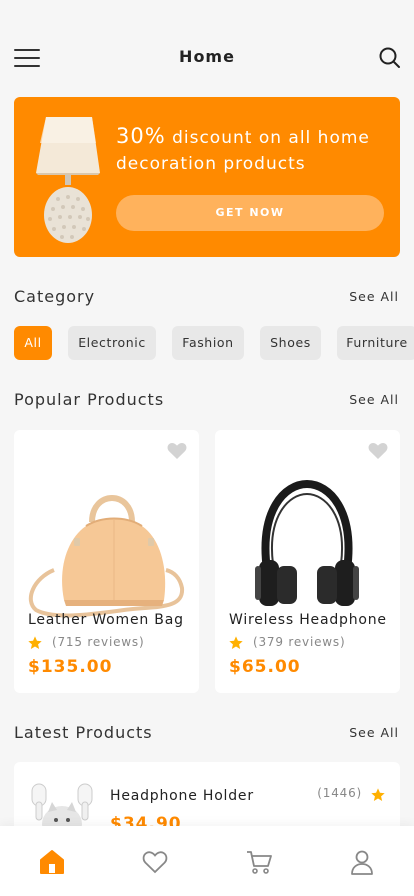 Image resolution: width=414 pixels, height=896 pixels. Describe the element at coordinates (55, 296) in the screenshot. I see `category-heading: Category` at that location.